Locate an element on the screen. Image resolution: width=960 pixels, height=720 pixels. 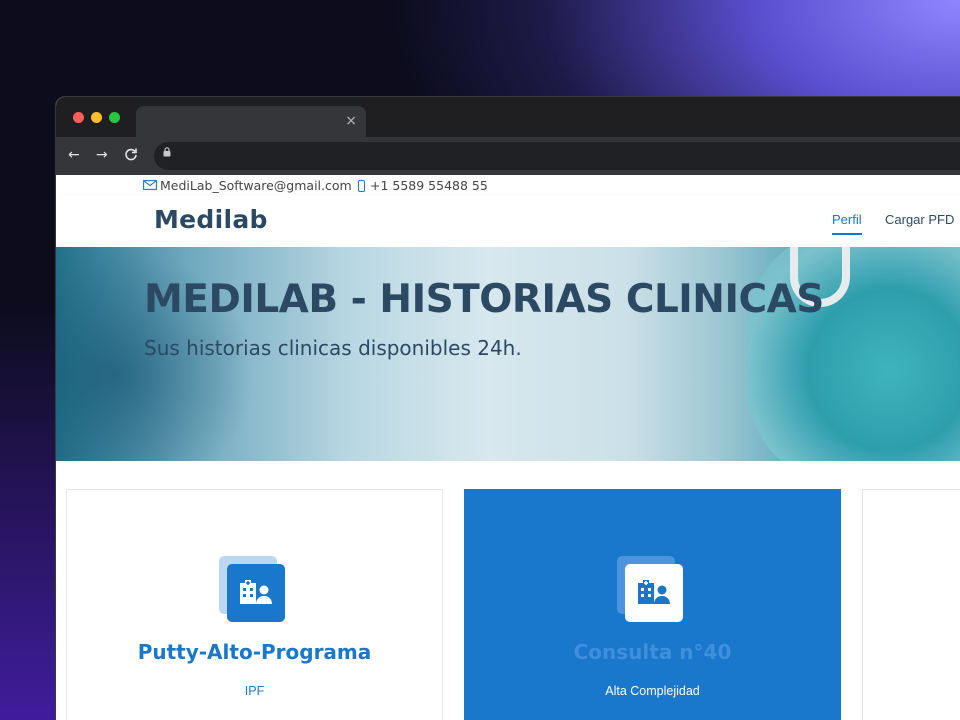
address-bar is located at coordinates (557, 156).